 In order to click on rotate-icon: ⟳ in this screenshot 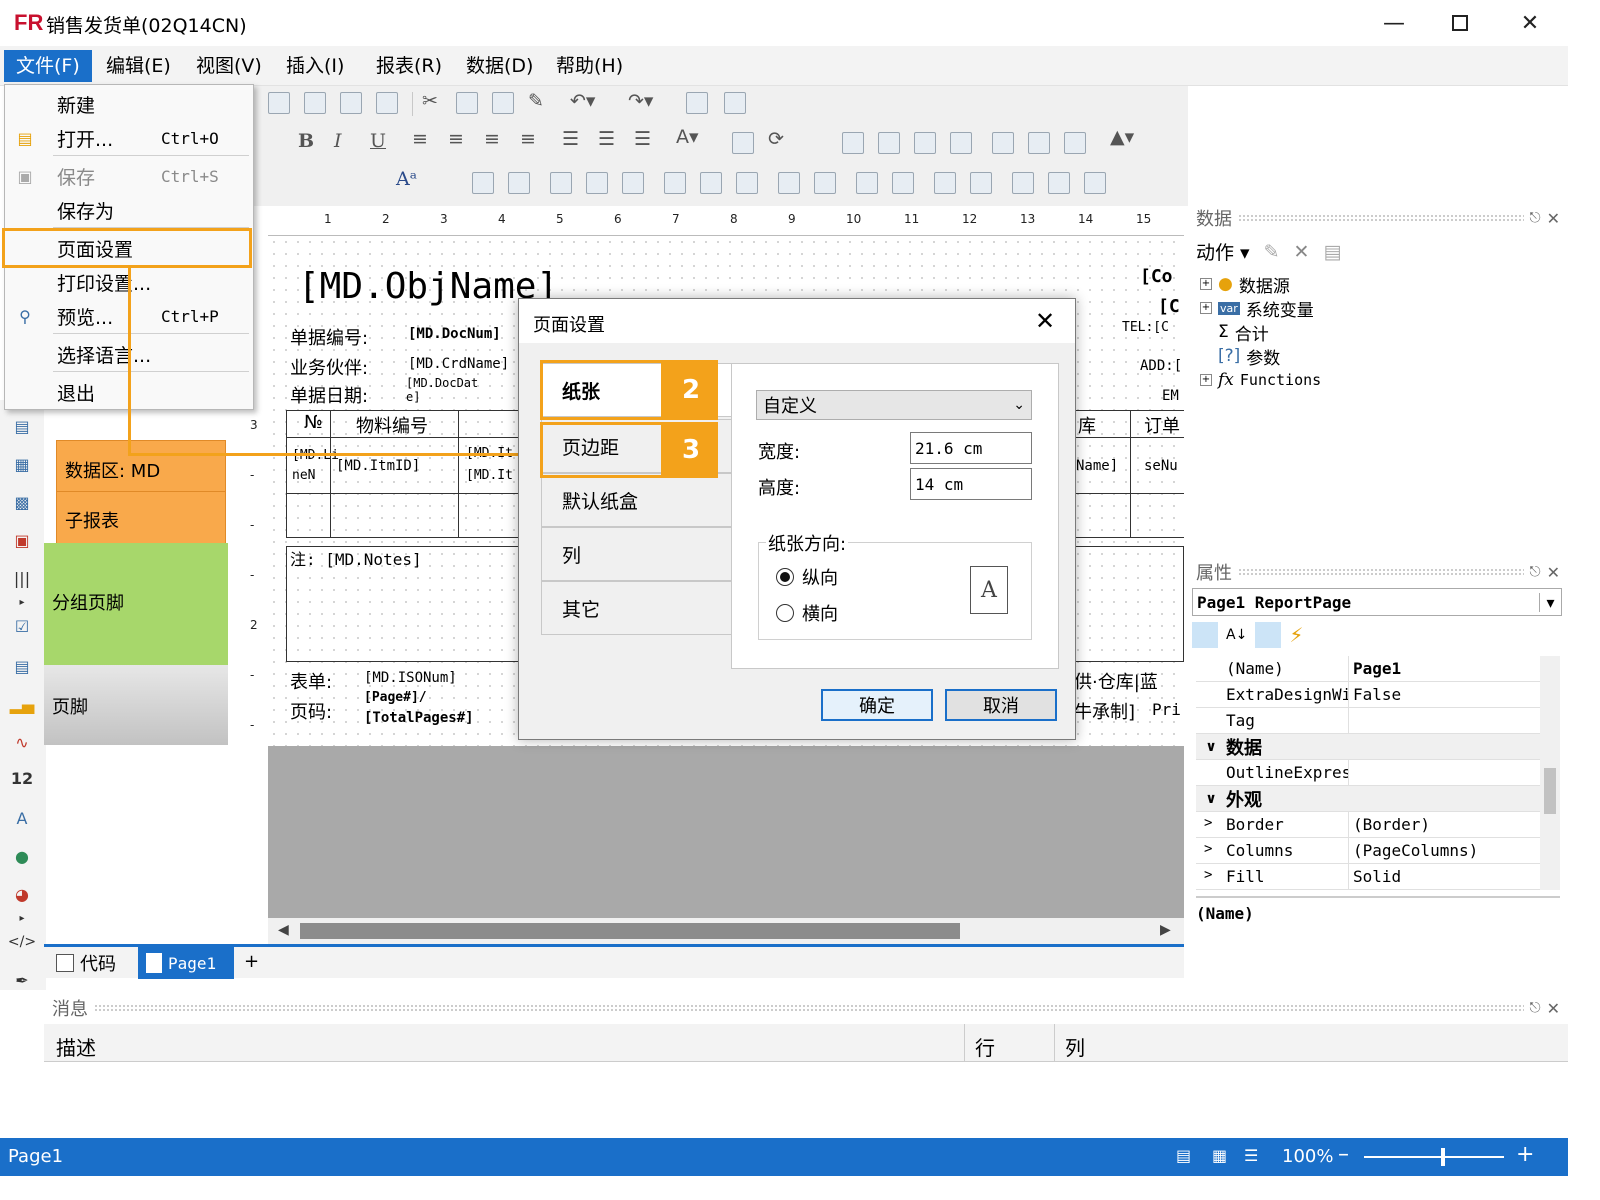, I will do `click(776, 139)`.